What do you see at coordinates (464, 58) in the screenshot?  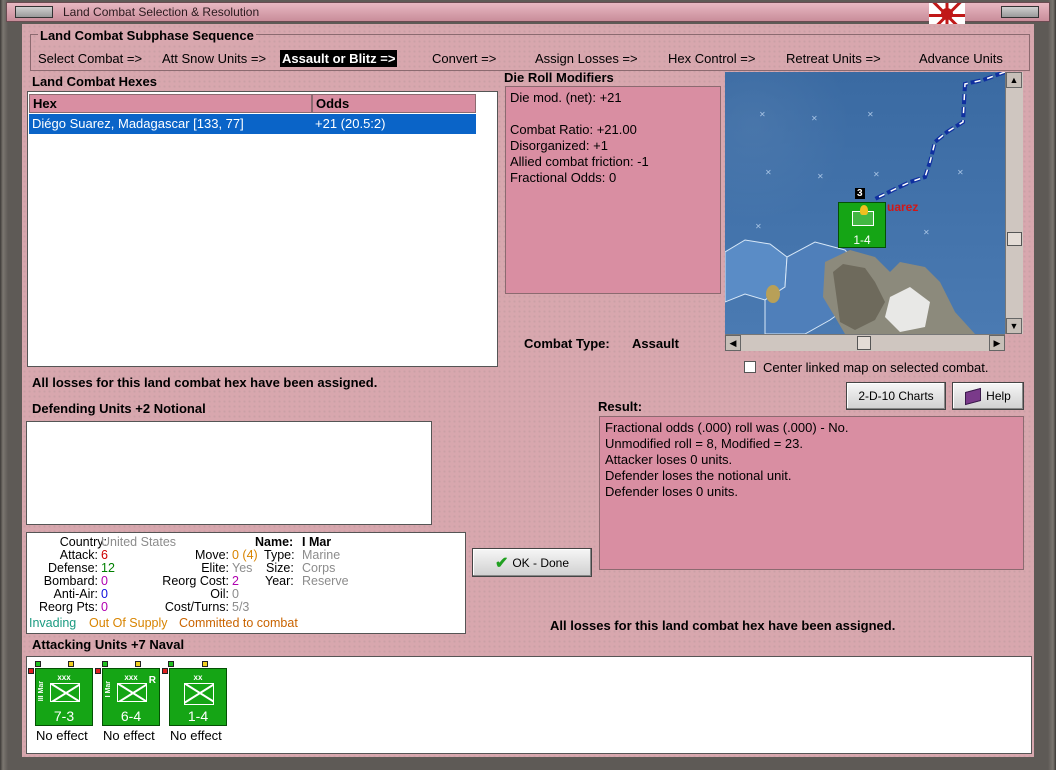 I see `step-convert: Convert =>` at bounding box center [464, 58].